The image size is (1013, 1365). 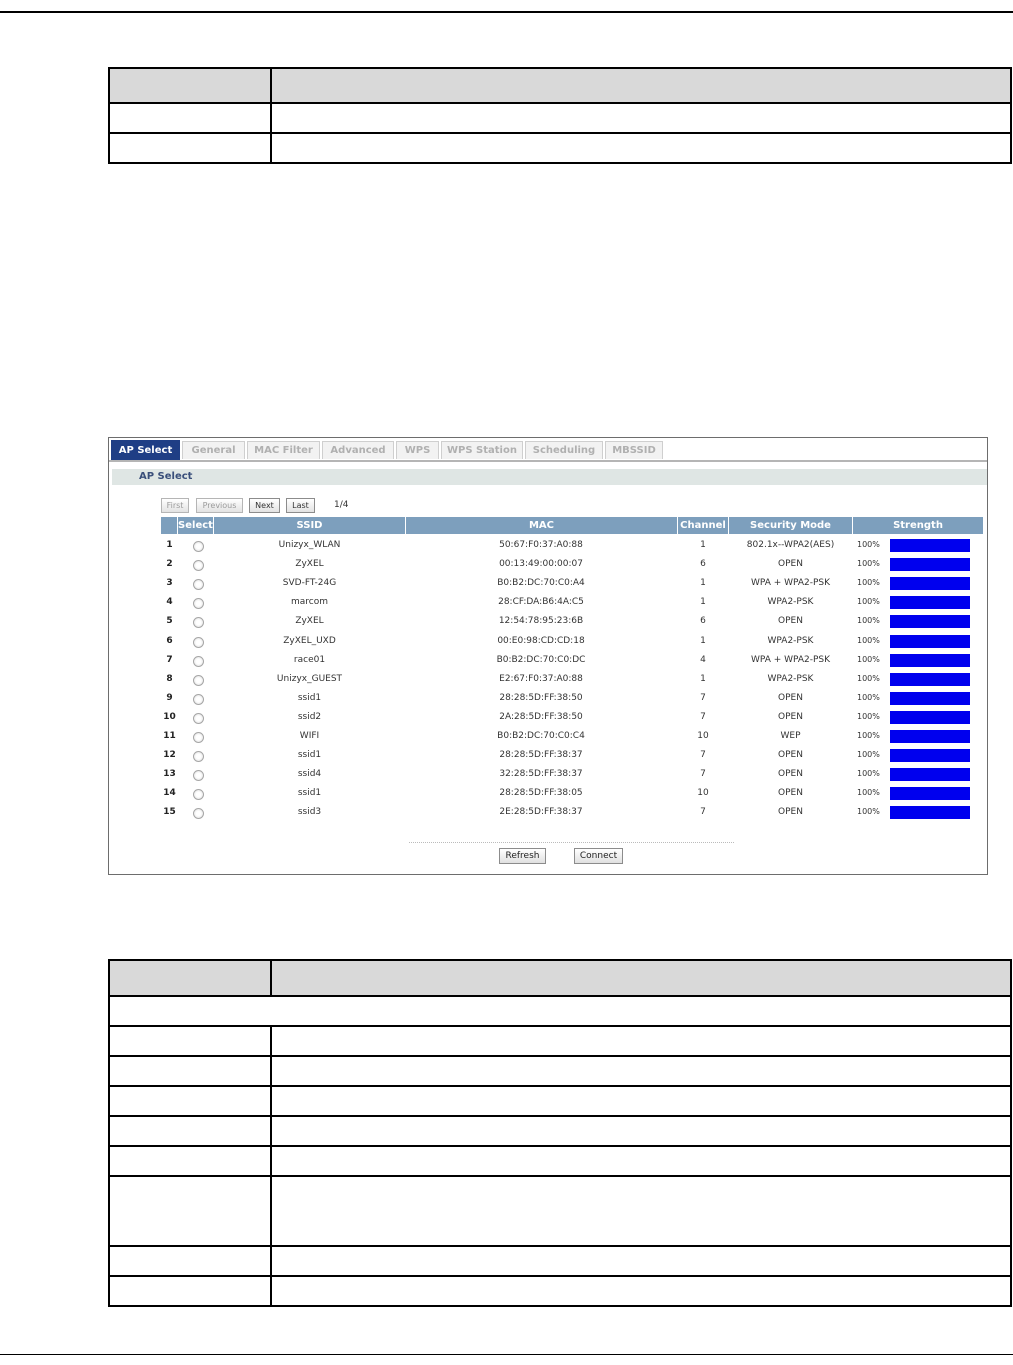 I want to click on mac-cell: 50:67:F0:37:A0:88, so click(x=541, y=545).